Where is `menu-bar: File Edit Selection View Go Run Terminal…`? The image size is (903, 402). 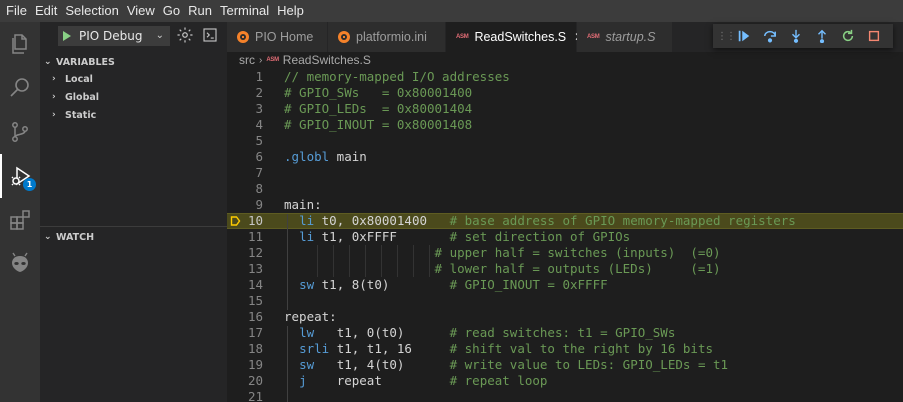
menu-bar: File Edit Selection View Go Run Terminal… is located at coordinates (451, 11).